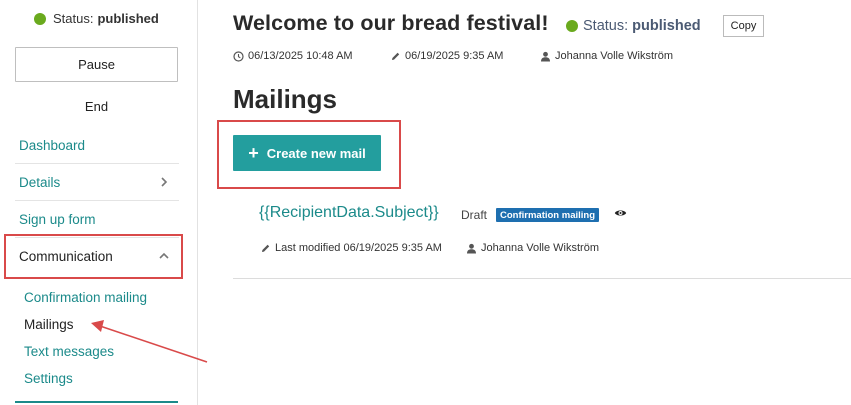 The image size is (851, 405). I want to click on copy-button: Copy, so click(743, 26).